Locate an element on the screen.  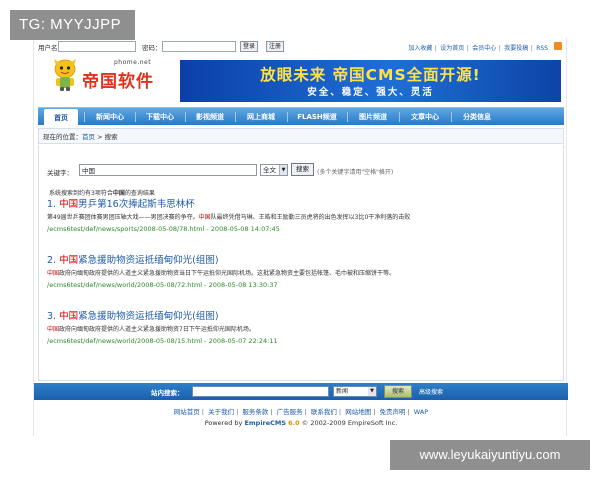
username-input is located at coordinates (97, 46).